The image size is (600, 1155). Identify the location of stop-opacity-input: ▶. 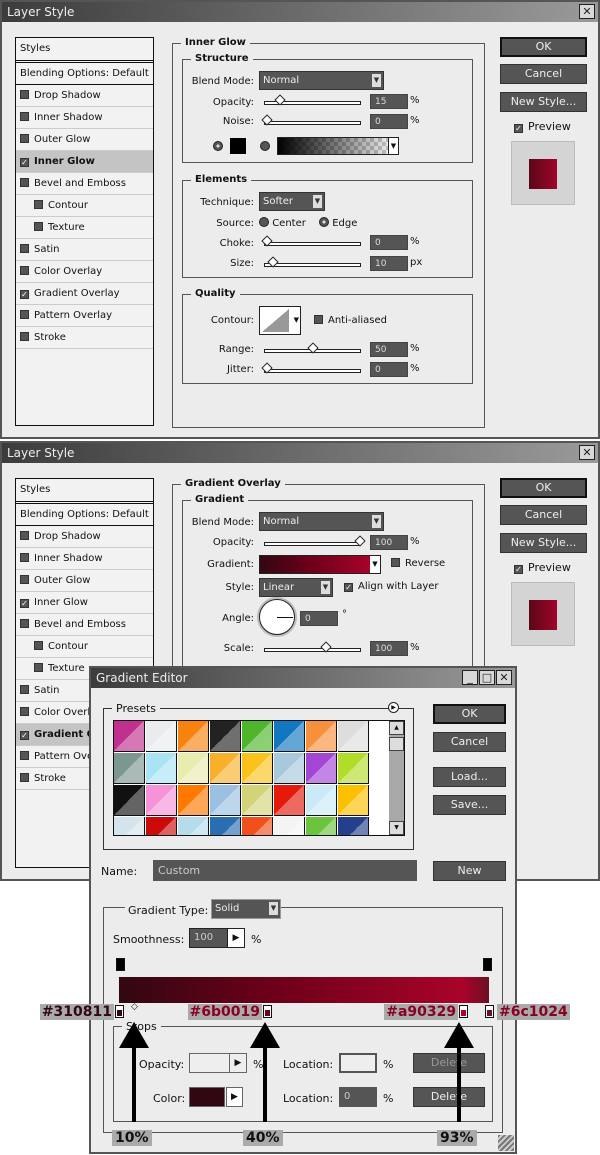
(218, 1063).